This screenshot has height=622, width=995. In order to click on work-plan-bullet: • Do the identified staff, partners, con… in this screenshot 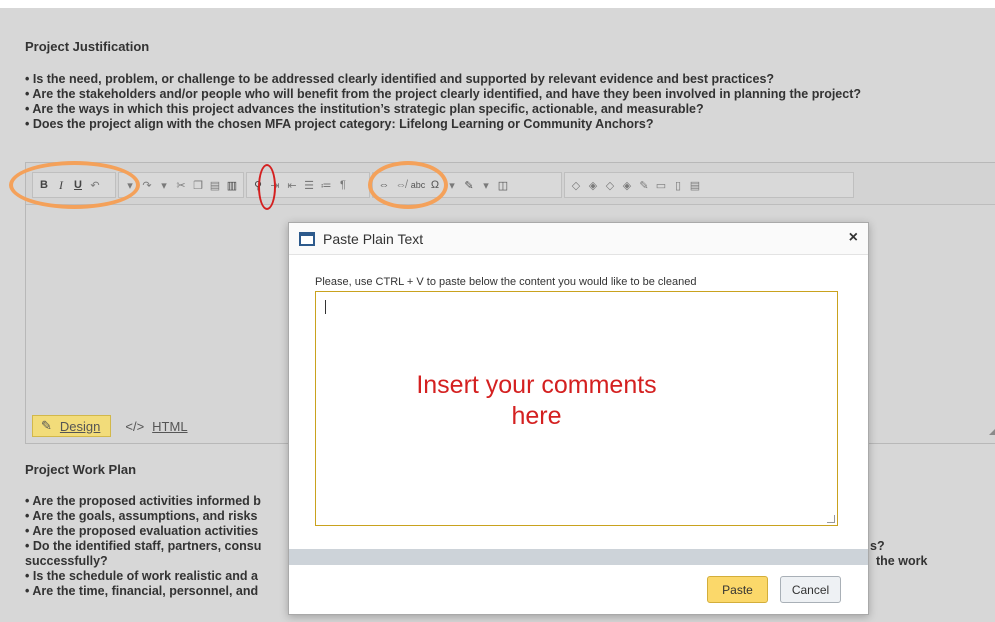, I will do `click(143, 546)`.